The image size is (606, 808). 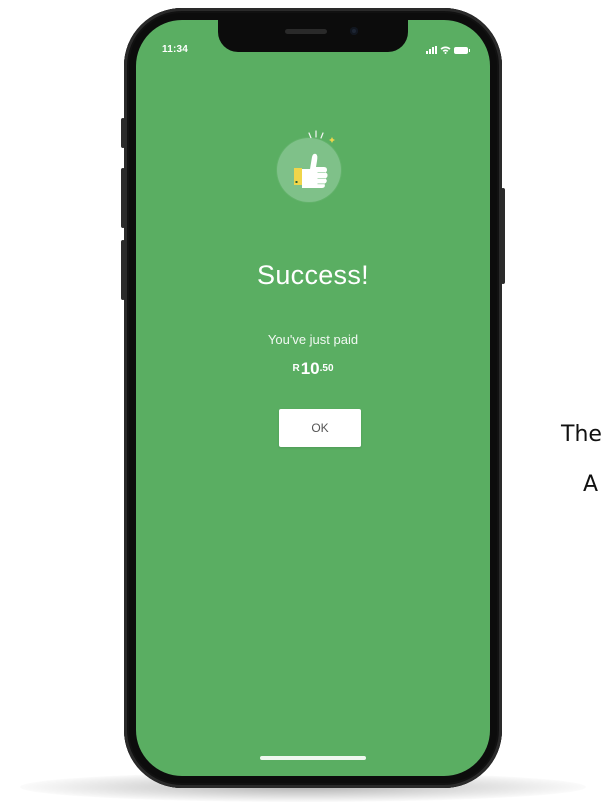 I want to click on amount-currency: R, so click(x=296, y=368).